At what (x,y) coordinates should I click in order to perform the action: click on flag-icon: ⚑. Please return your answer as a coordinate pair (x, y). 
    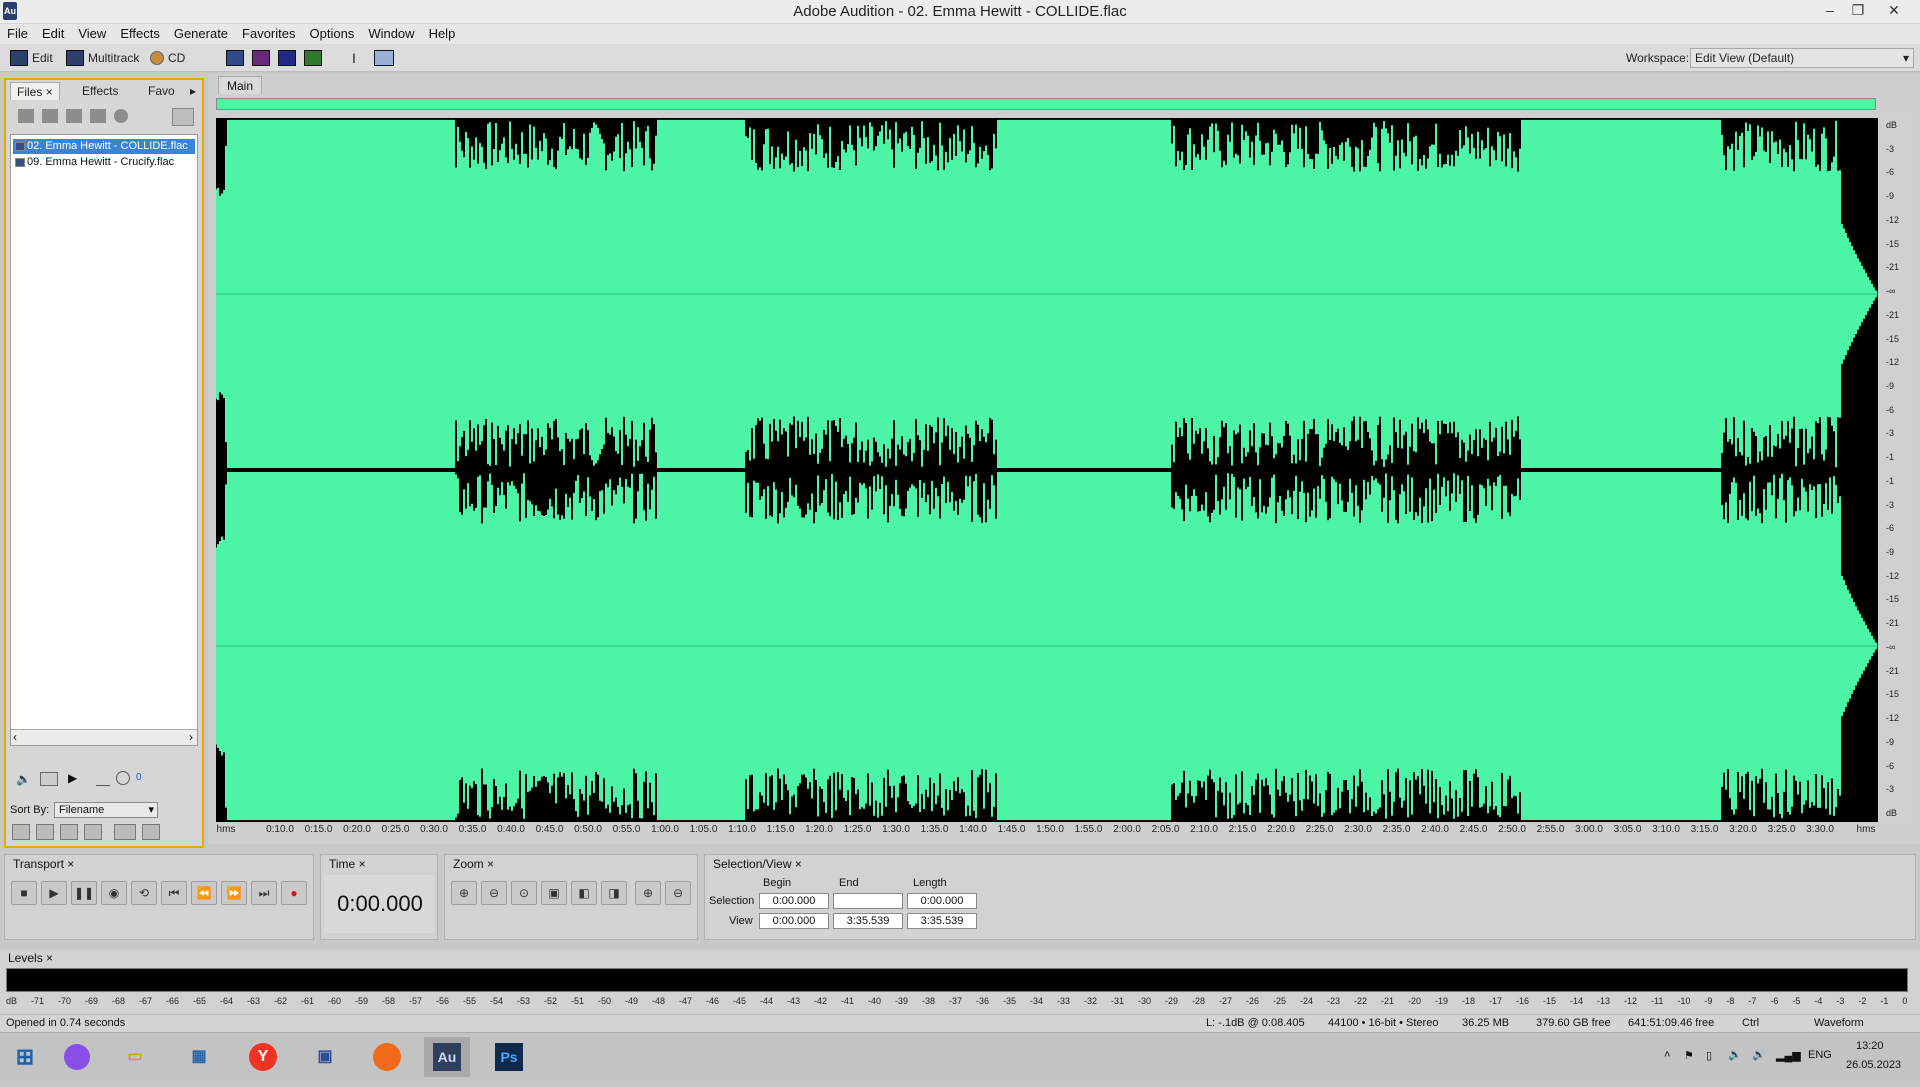
    Looking at the image, I should click on (1689, 1055).